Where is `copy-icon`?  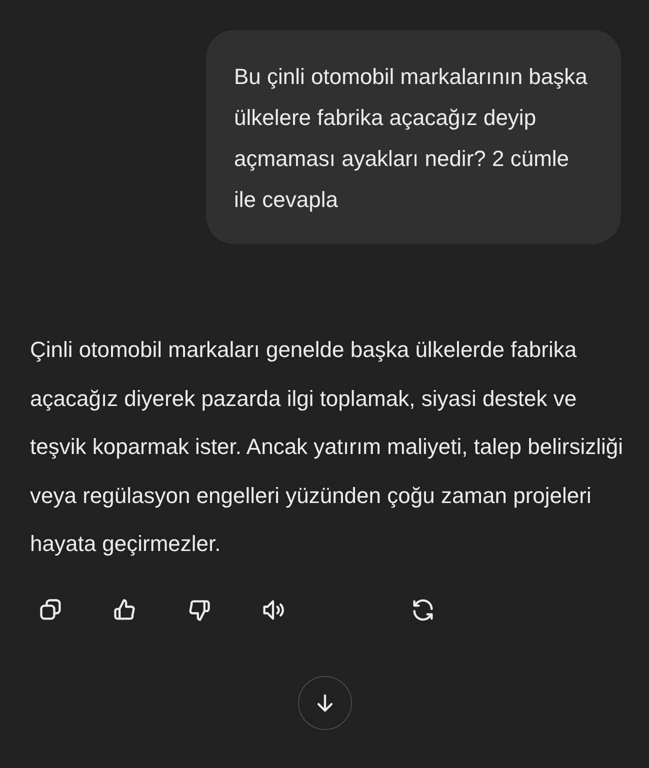 copy-icon is located at coordinates (51, 609).